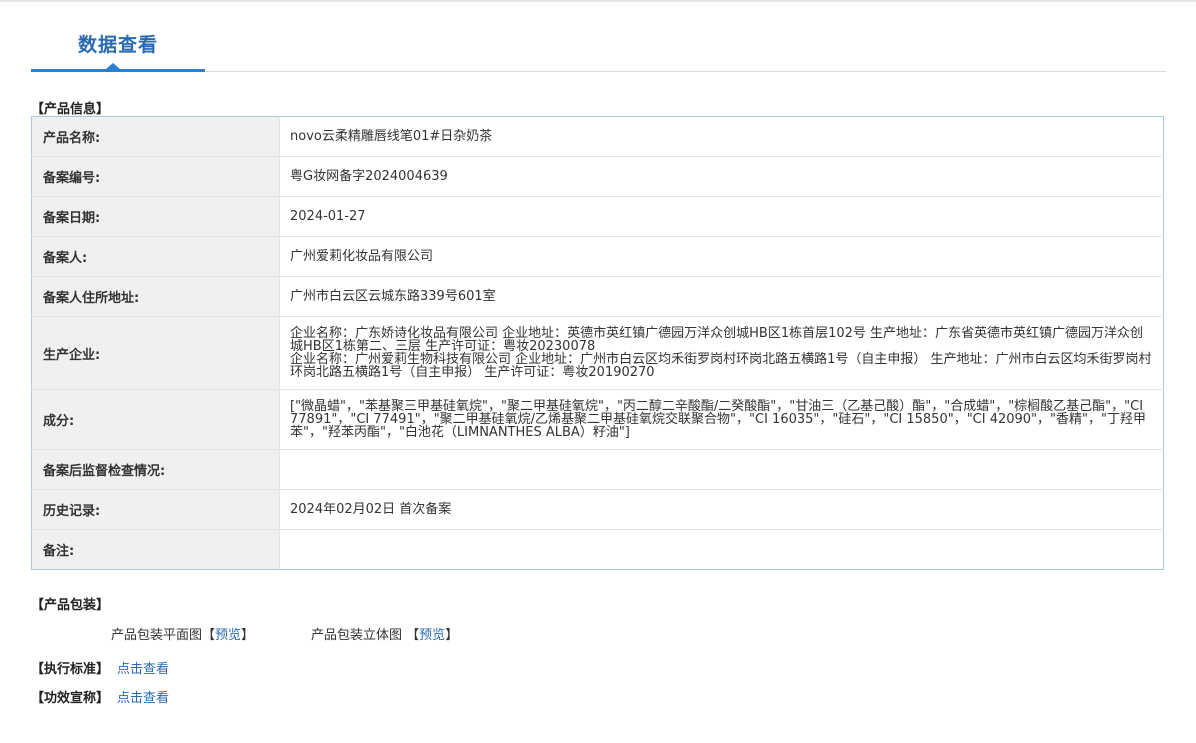 The width and height of the screenshot is (1196, 743). What do you see at coordinates (155, 136) in the screenshot?
I see `row-label: 产品名称:` at bounding box center [155, 136].